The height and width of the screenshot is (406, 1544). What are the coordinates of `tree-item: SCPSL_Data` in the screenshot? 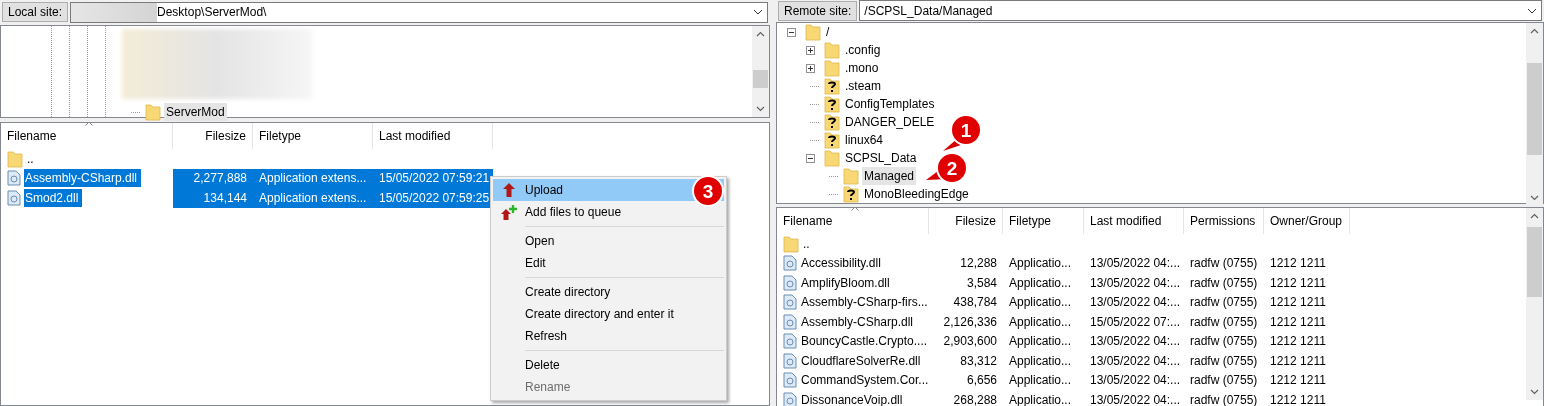 It's located at (881, 158).